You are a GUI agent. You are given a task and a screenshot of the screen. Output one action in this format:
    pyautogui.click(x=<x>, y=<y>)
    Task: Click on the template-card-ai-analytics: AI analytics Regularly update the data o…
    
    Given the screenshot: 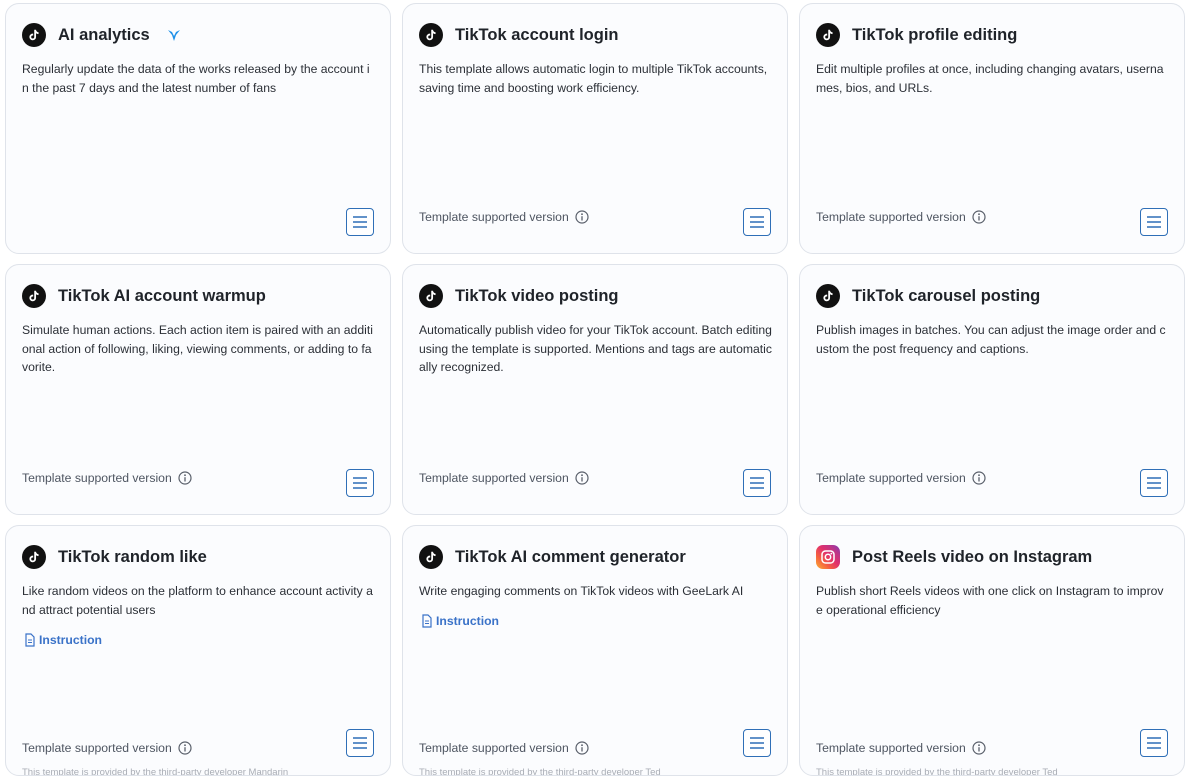 What is the action you would take?
    pyautogui.click(x=198, y=128)
    